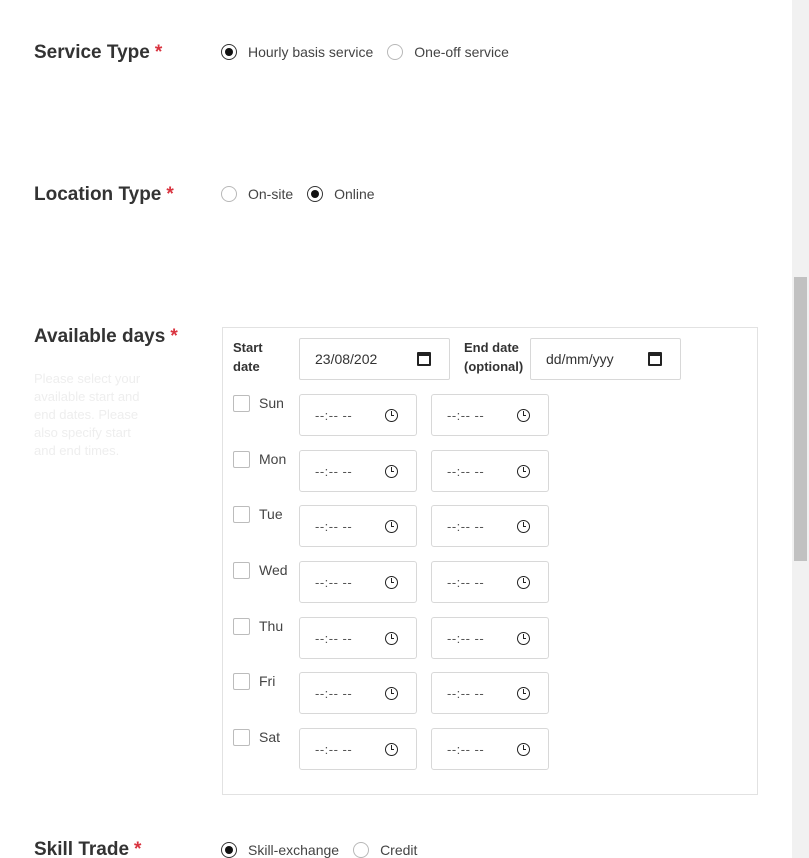  Describe the element at coordinates (241, 459) in the screenshot. I see `day-checkbox-mon` at that location.